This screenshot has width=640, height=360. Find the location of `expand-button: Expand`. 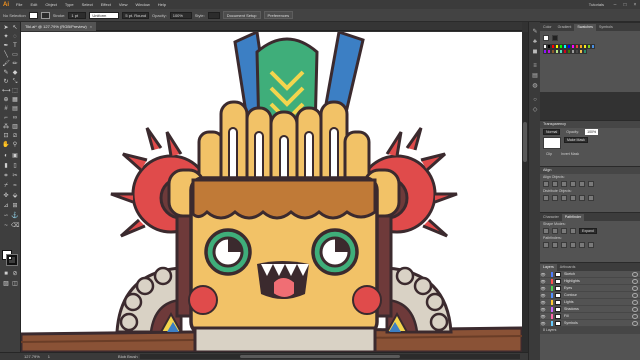

expand-button: Expand is located at coordinates (588, 231).